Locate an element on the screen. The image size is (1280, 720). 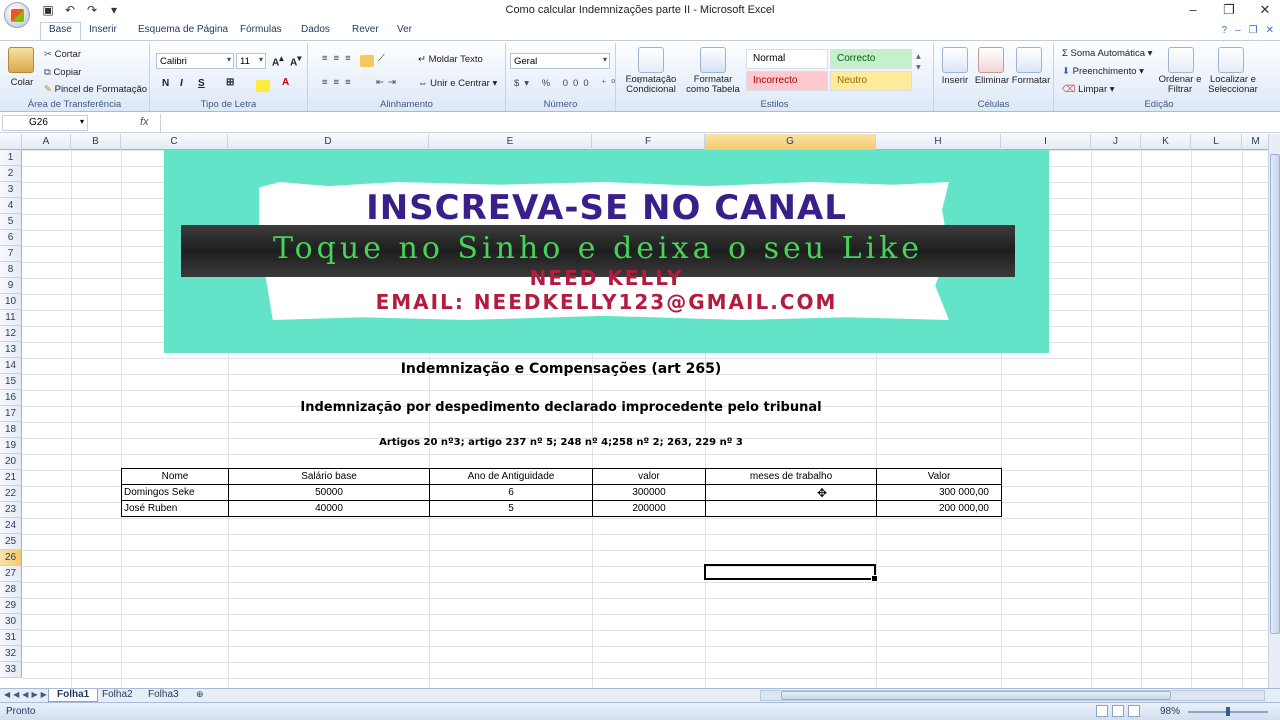
page-layout-view-icon is located at coordinates (1118, 711).